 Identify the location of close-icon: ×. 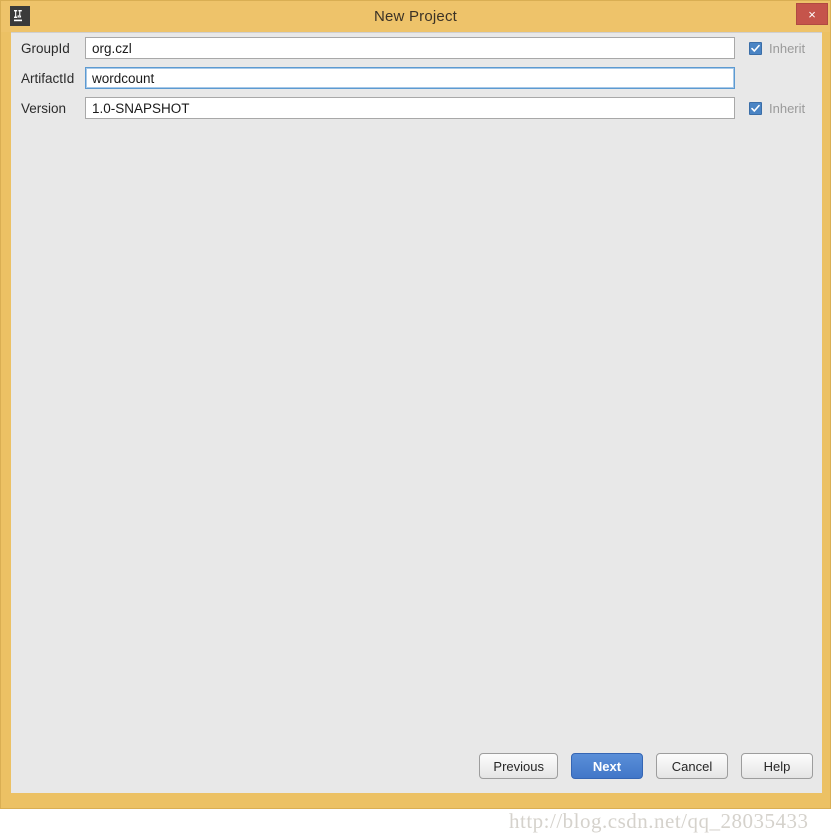
(812, 14).